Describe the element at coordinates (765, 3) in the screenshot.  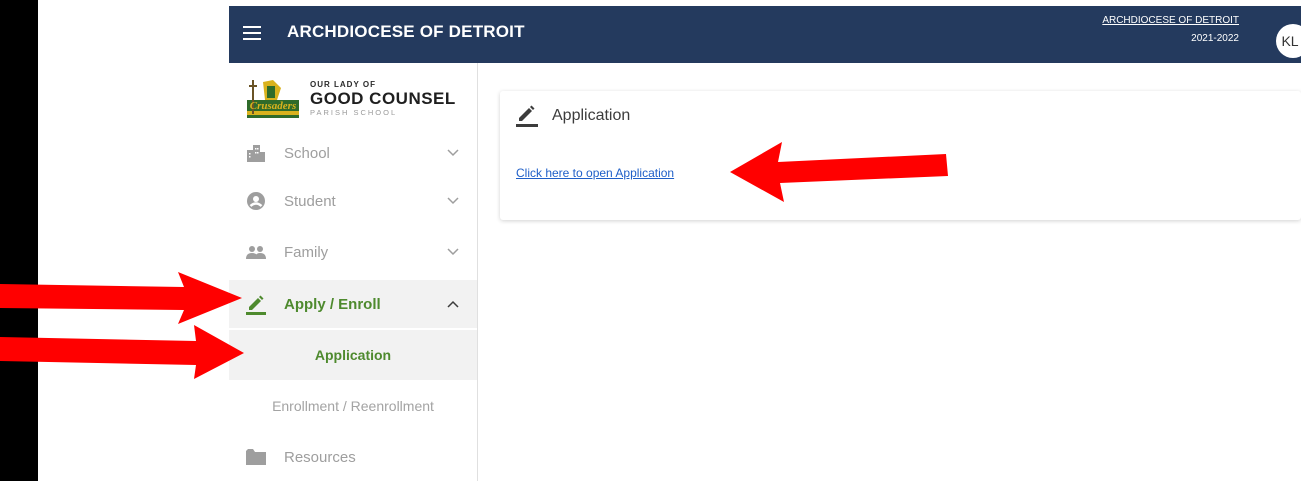
I see `top-white-strip` at that location.